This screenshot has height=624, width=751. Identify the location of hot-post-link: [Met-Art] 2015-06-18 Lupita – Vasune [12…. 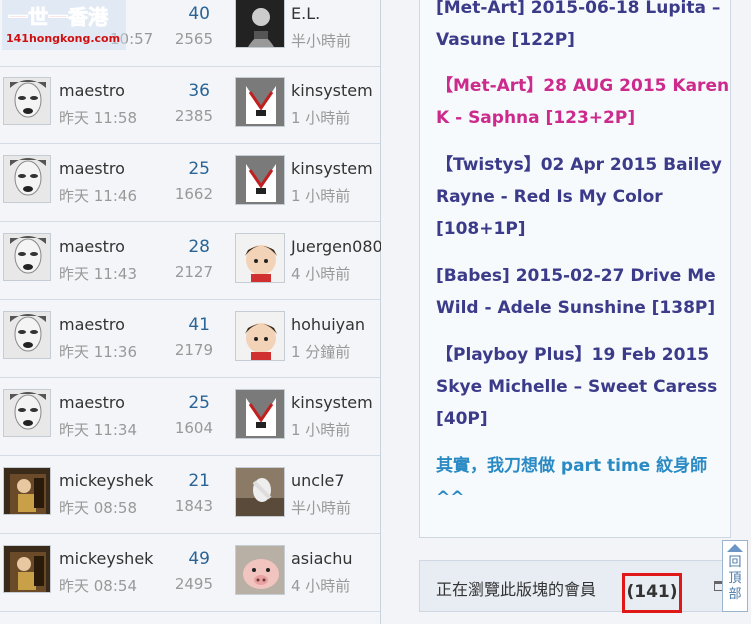
(584, 28).